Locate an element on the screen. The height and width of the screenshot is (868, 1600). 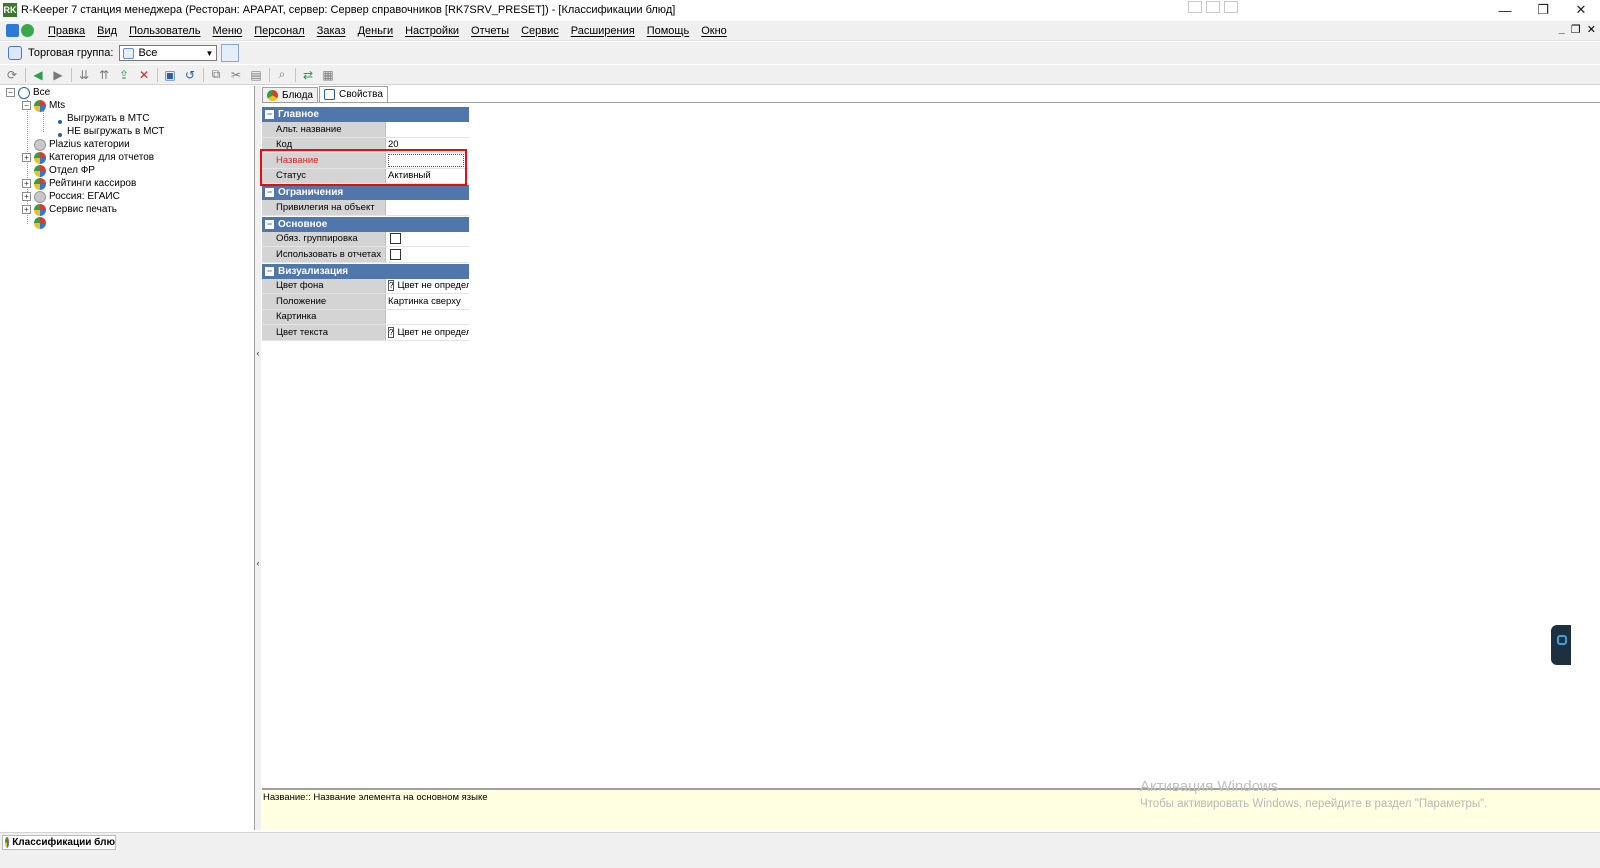
tree-node-report-category: + Категория для отчетов is located at coordinates (88, 157).